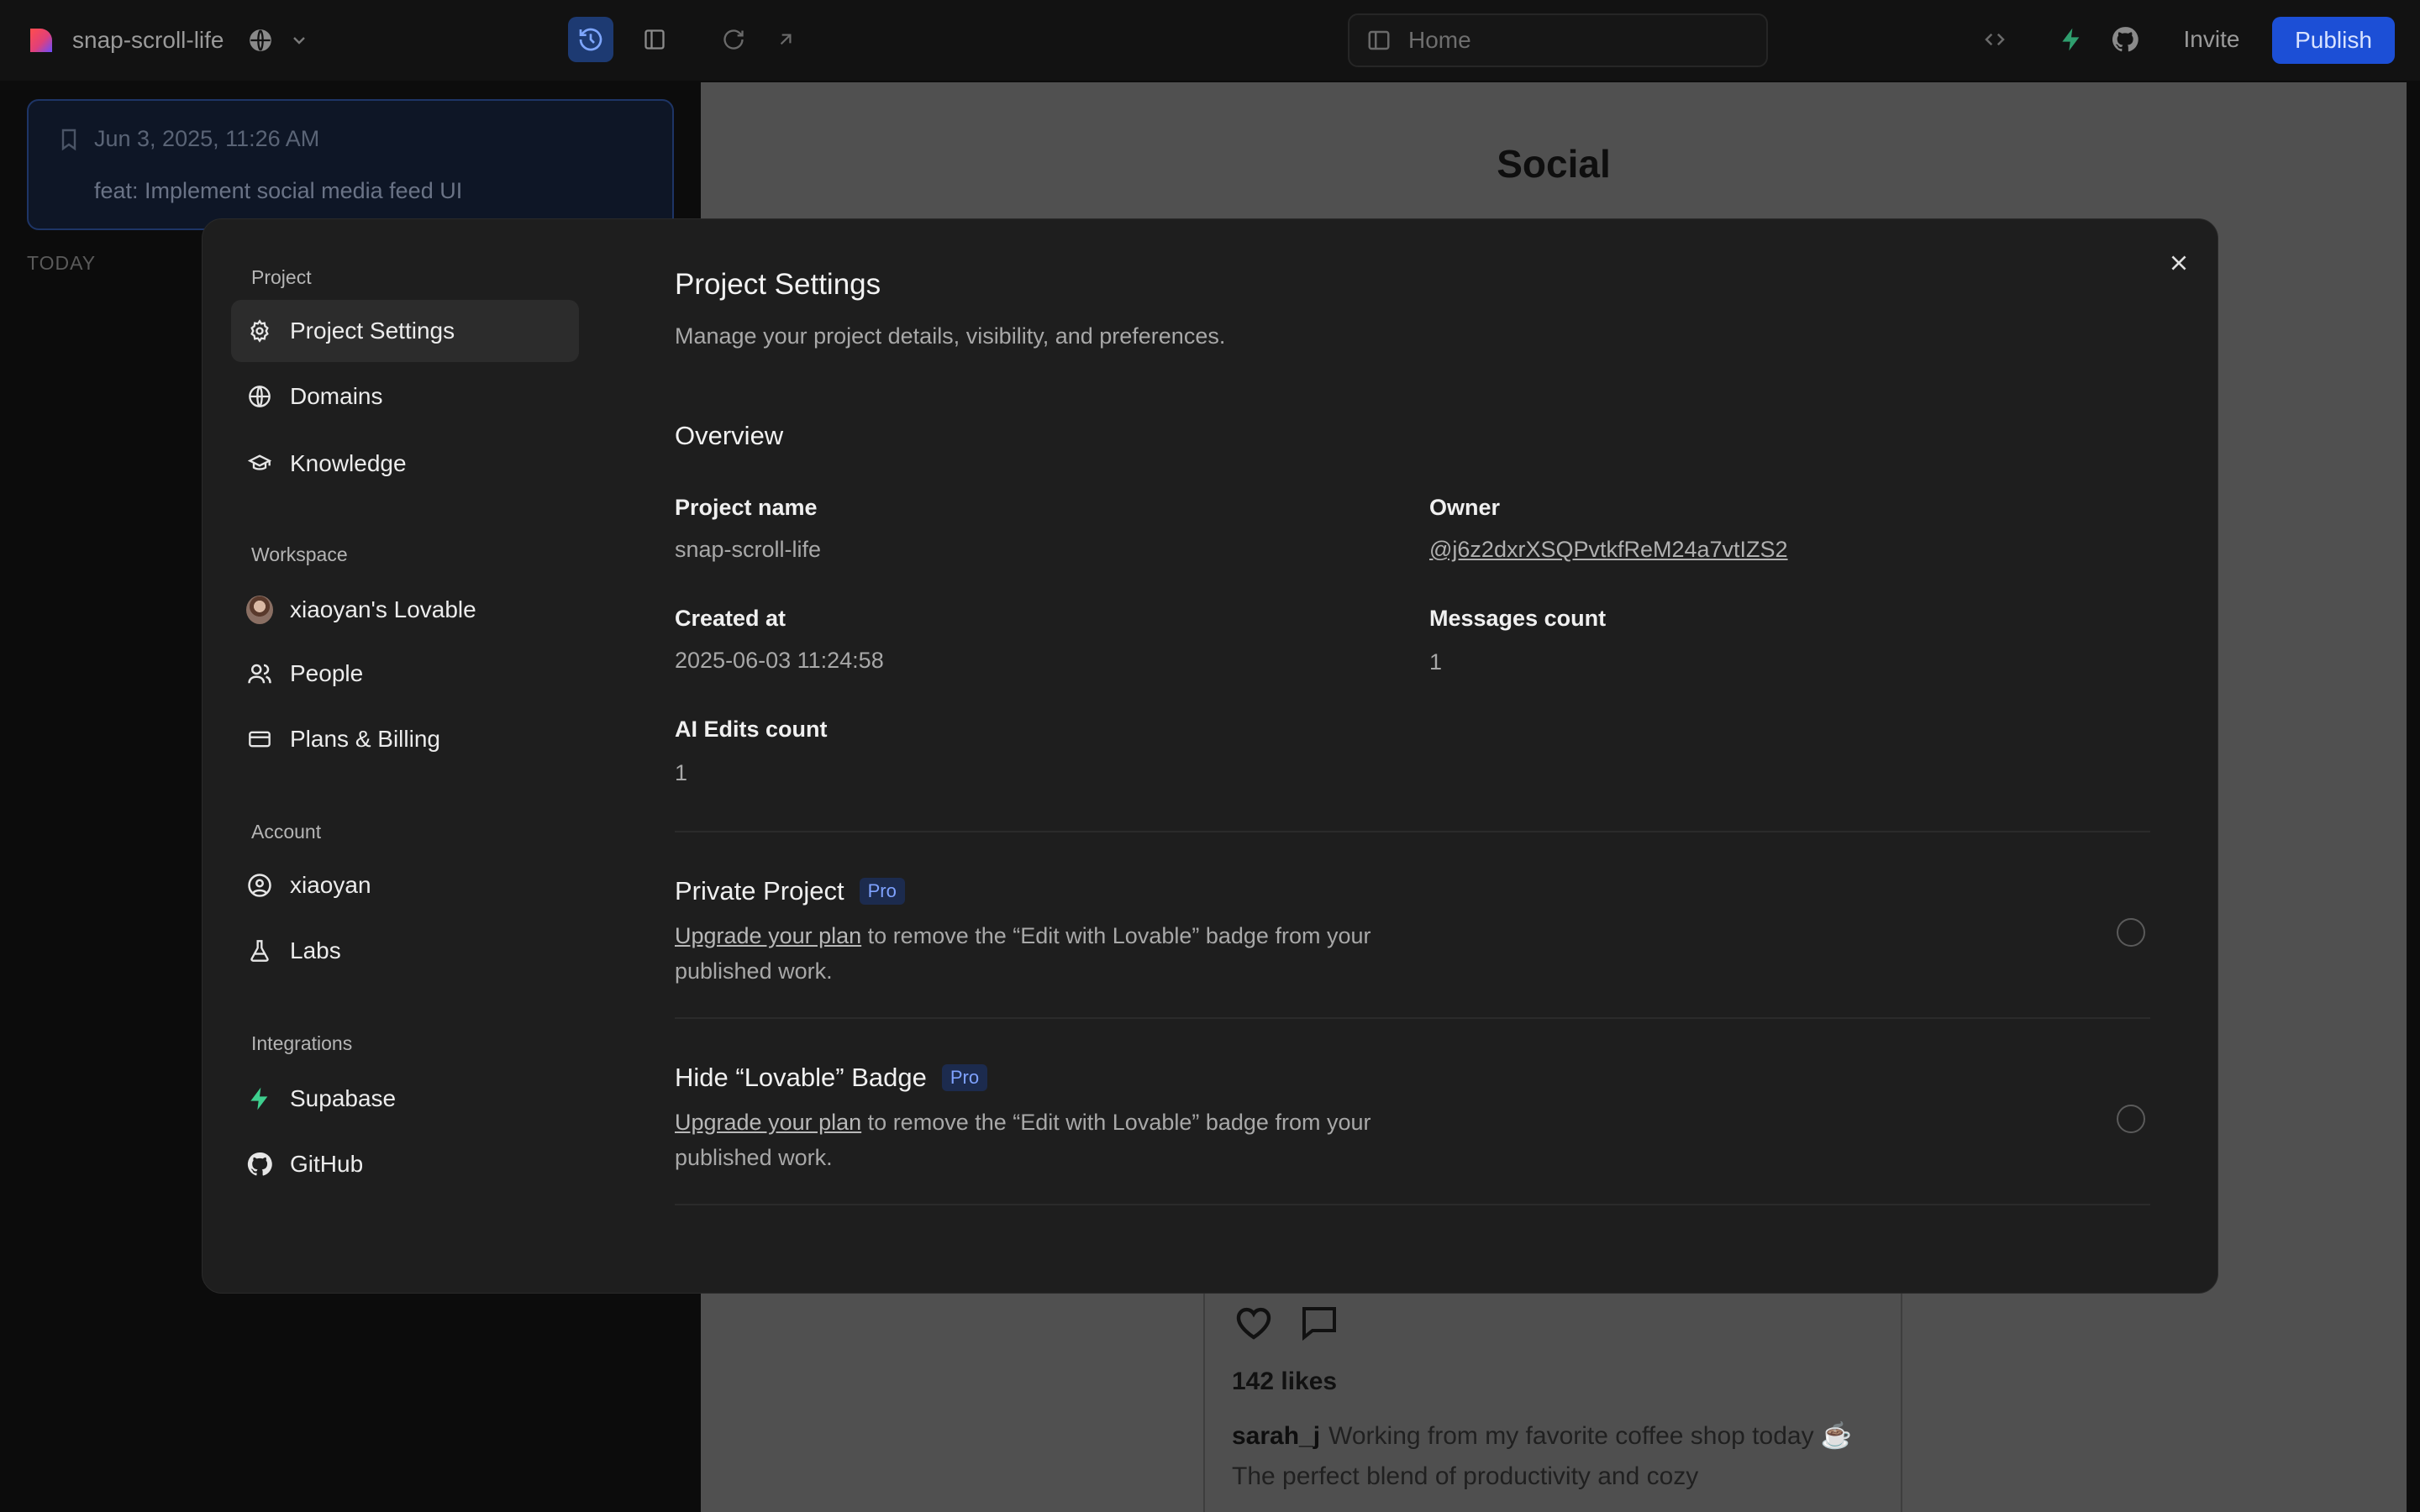 The width and height of the screenshot is (2420, 1512). Describe the element at coordinates (259, 885) in the screenshot. I see `user-circle-icon` at that location.